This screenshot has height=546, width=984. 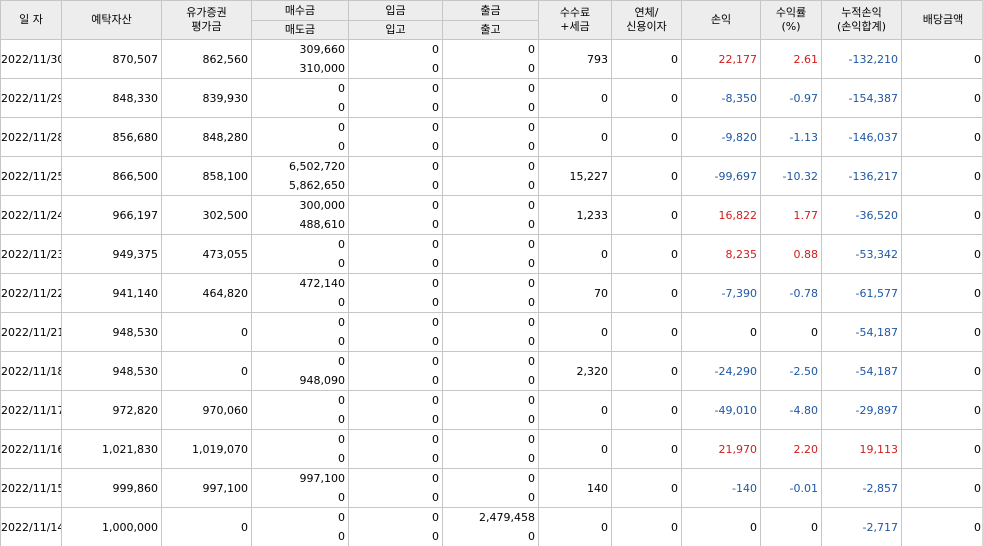 What do you see at coordinates (861, 20) in the screenshot?
I see `header-cumulative-pnl: 누적손익 (손익합계)` at bounding box center [861, 20].